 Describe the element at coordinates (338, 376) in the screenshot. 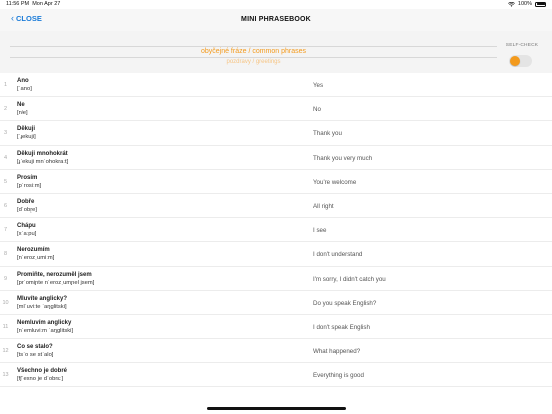

I see `english-translation: Everything is good` at that location.